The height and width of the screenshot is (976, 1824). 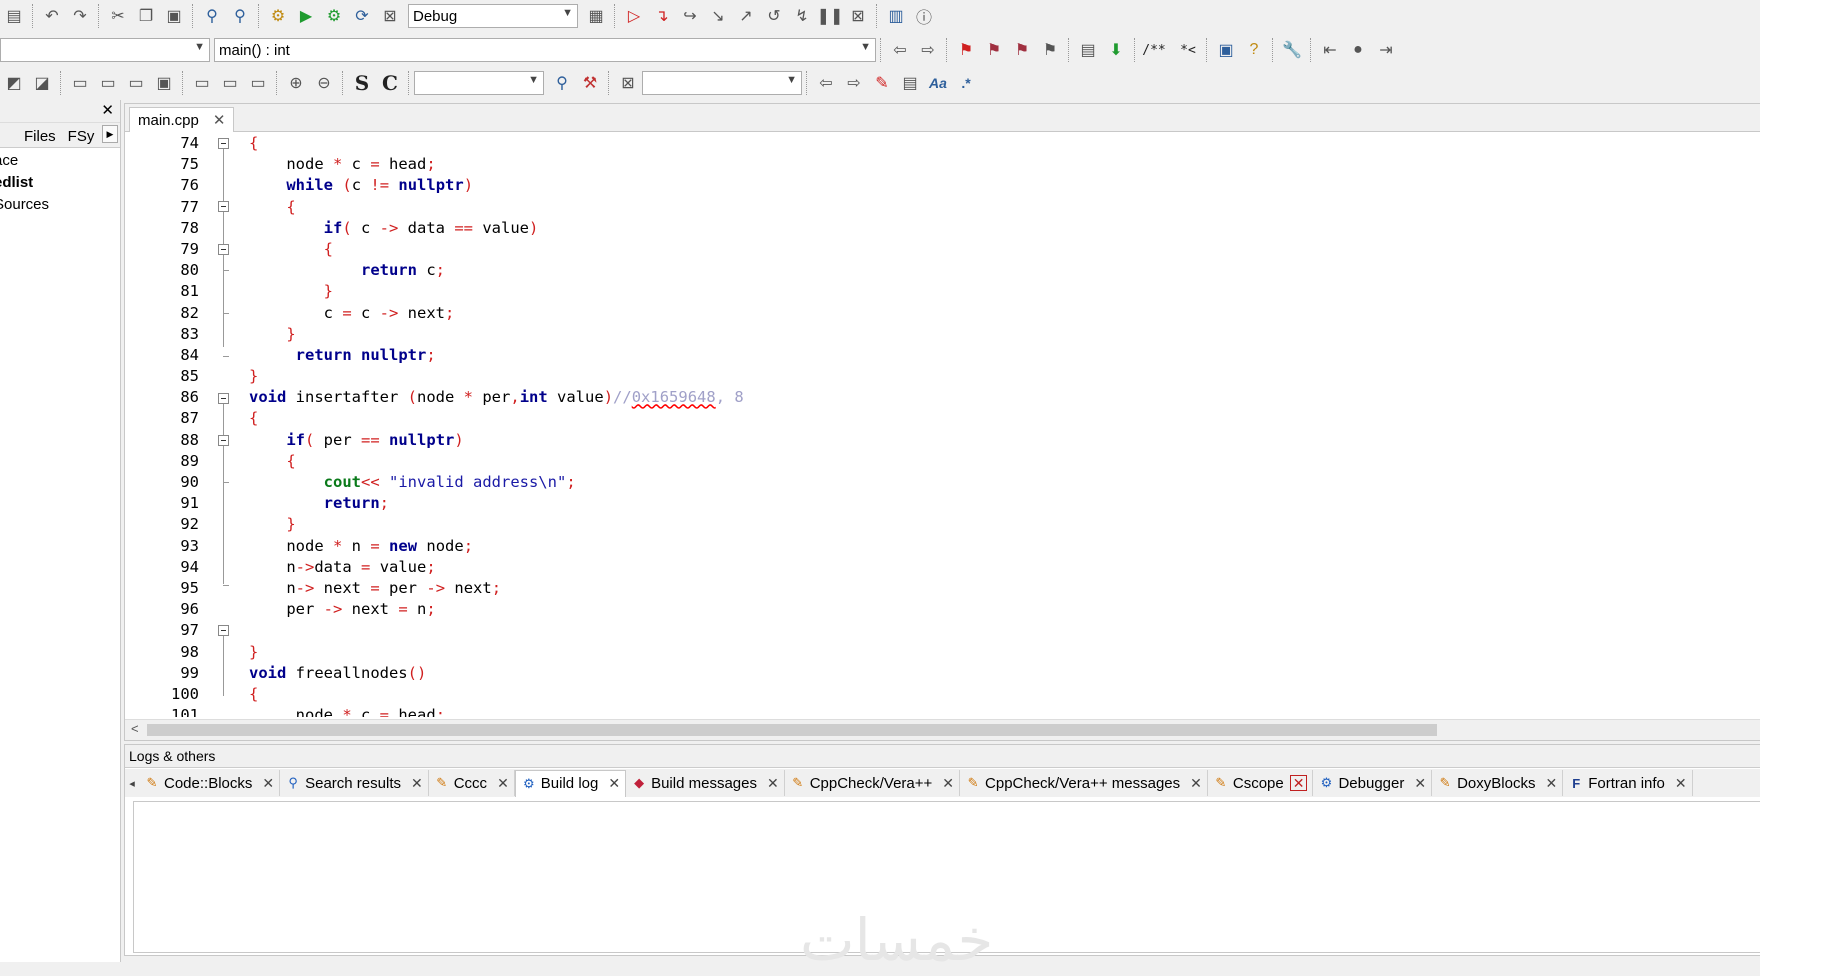 I want to click on scope-select: ▼, so click(x=105, y=50).